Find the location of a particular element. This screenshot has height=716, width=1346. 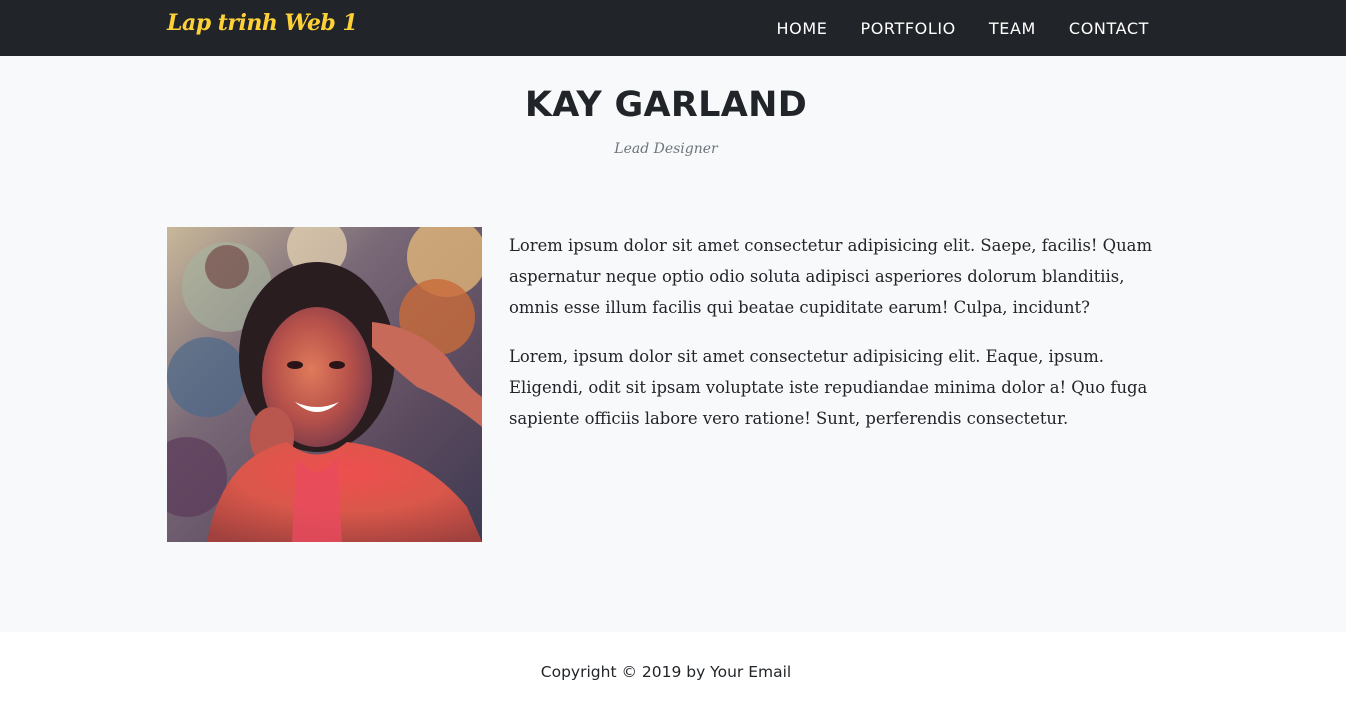

profile-photo is located at coordinates (324, 384).